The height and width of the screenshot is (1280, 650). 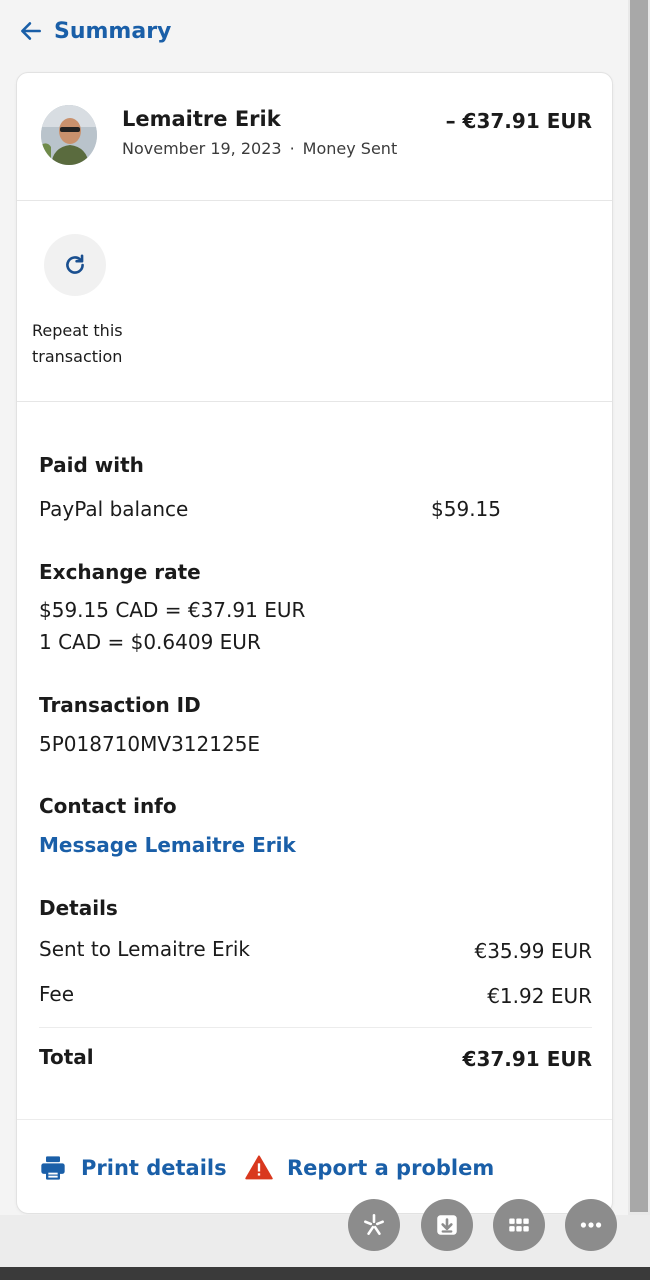 I want to click on page-scrollbar, so click(x=639, y=607).